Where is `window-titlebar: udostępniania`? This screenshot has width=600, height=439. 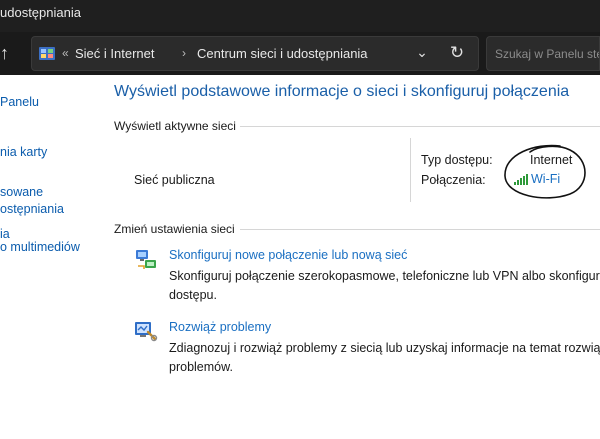
window-titlebar: udostępniania is located at coordinates (300, 16).